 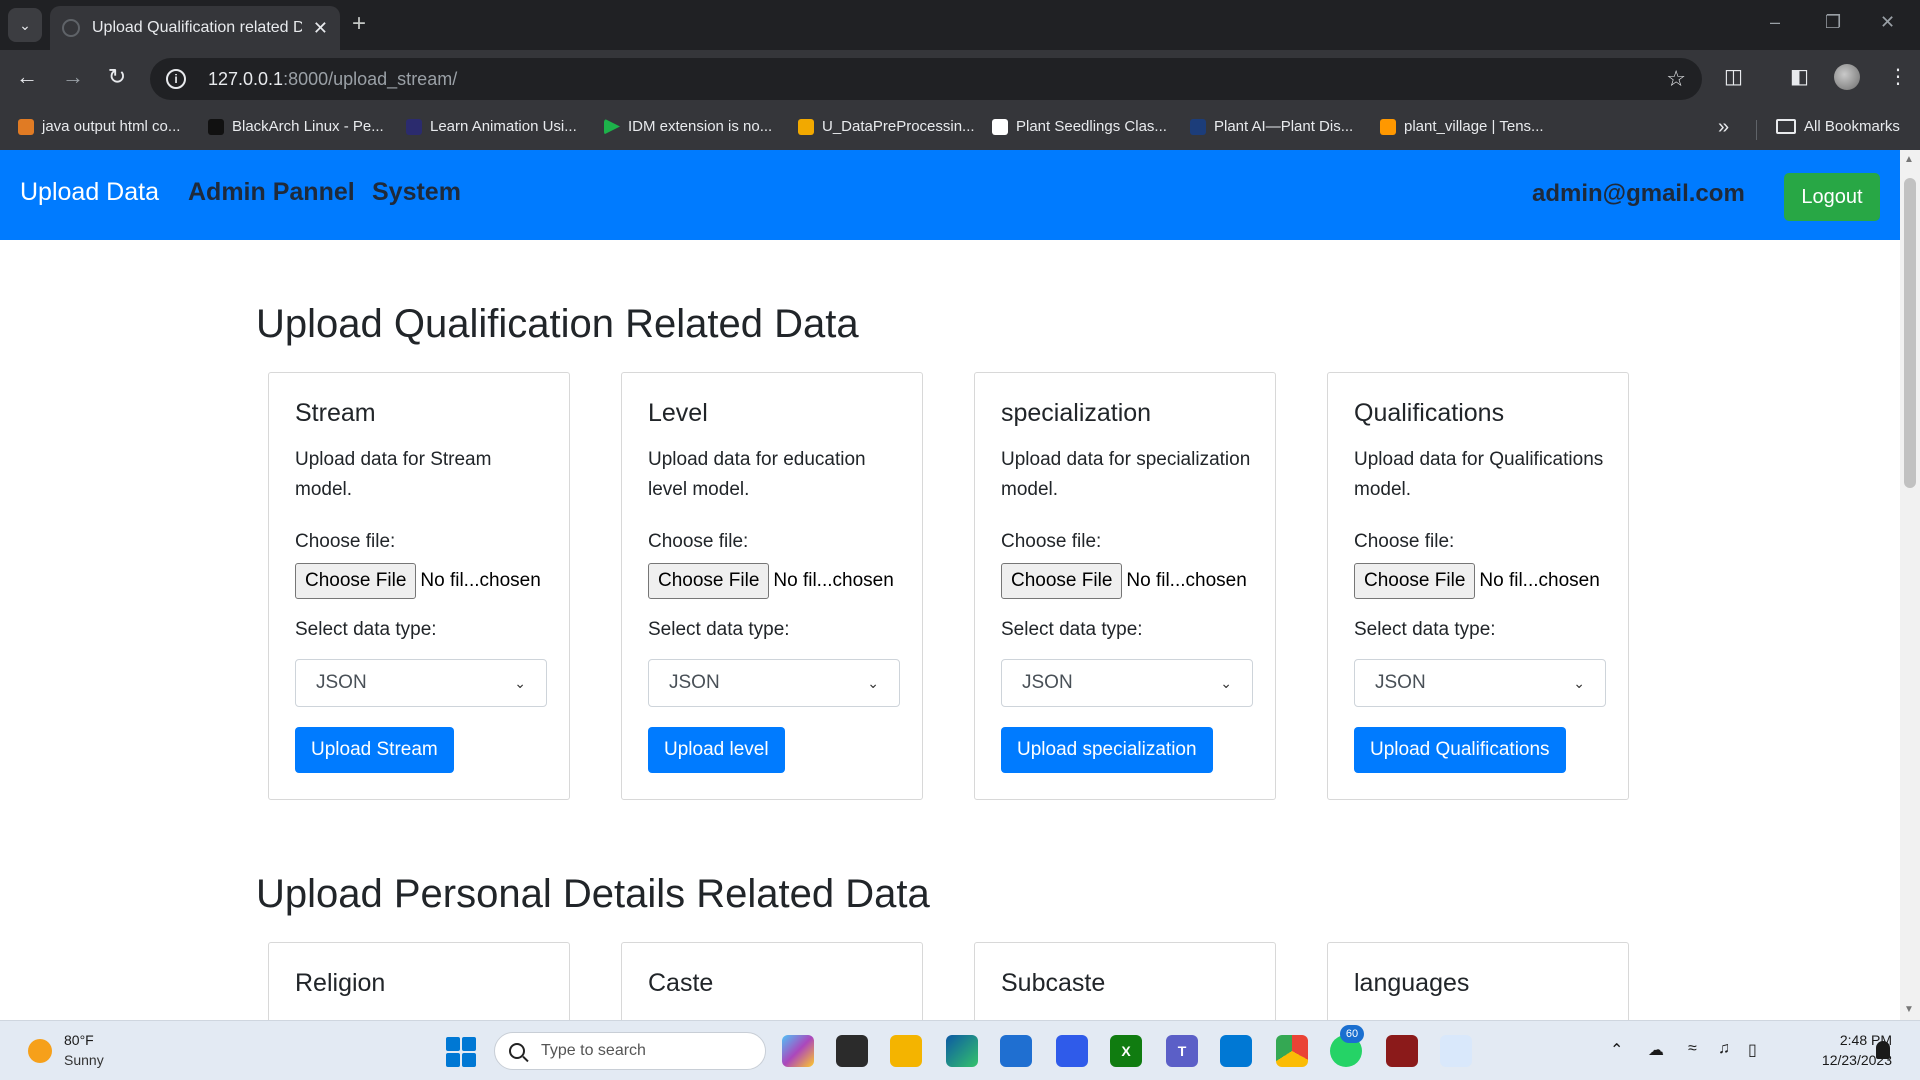 I want to click on wifi-icon: ≈, so click(x=1692, y=1049).